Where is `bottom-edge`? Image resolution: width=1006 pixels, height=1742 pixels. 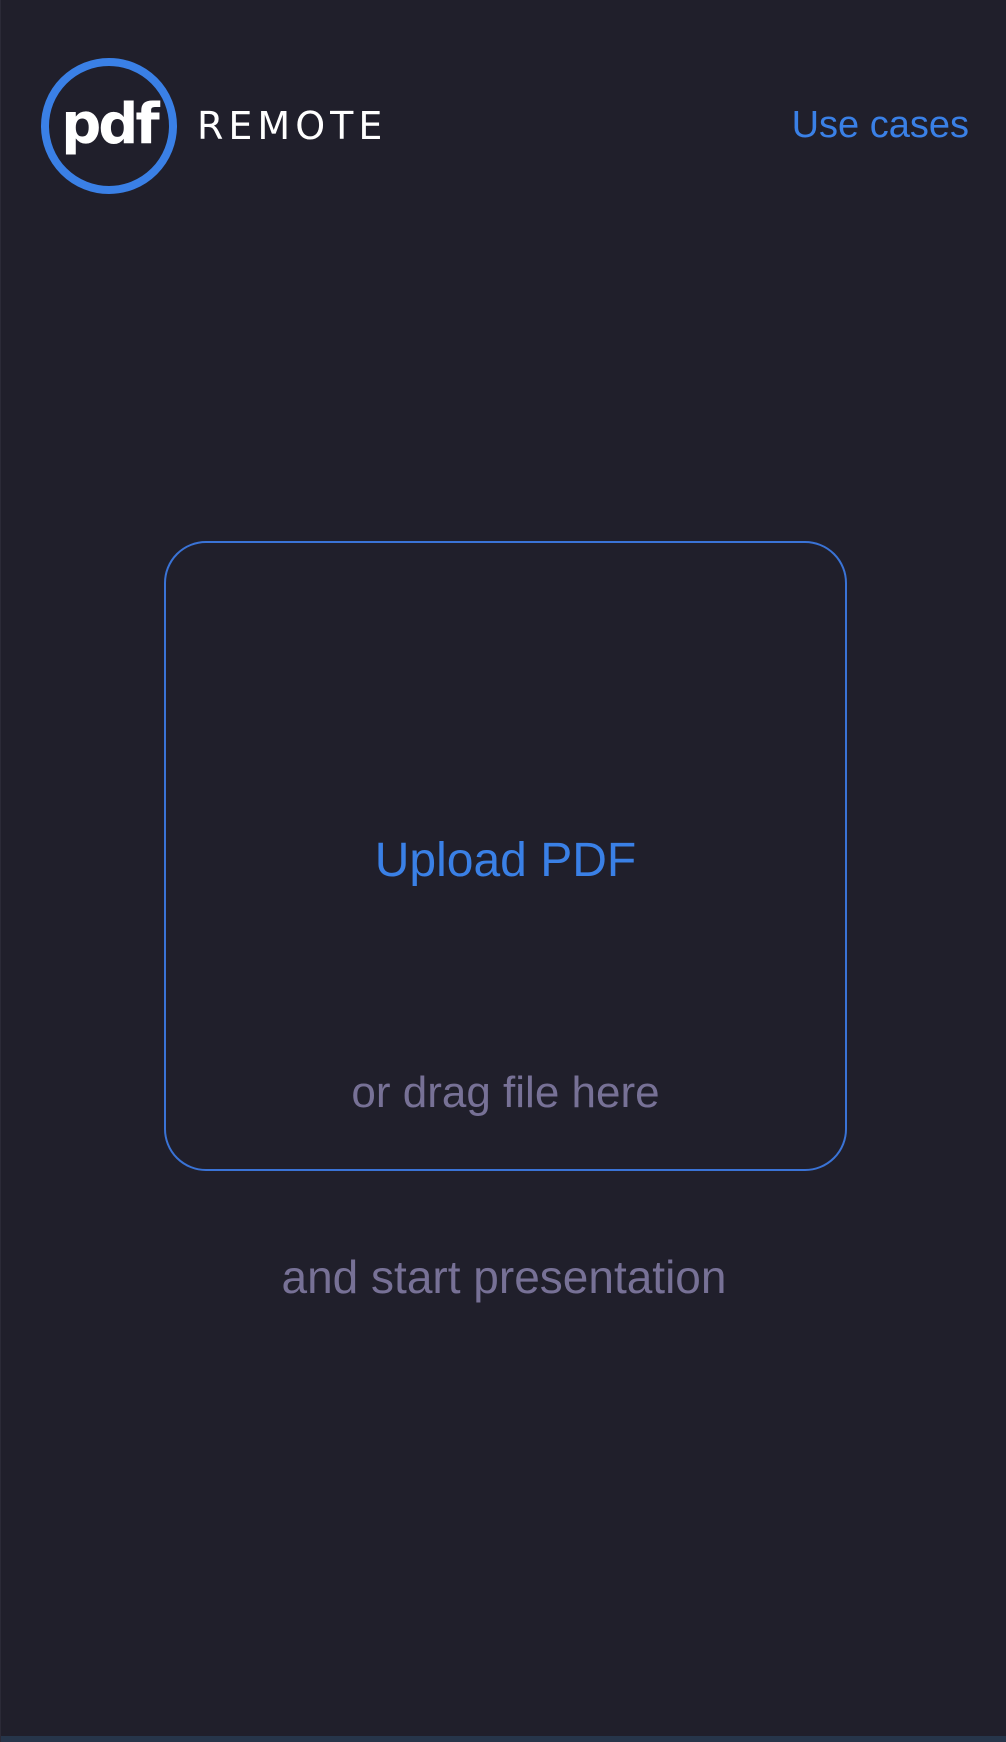
bottom-edge is located at coordinates (503, 1739).